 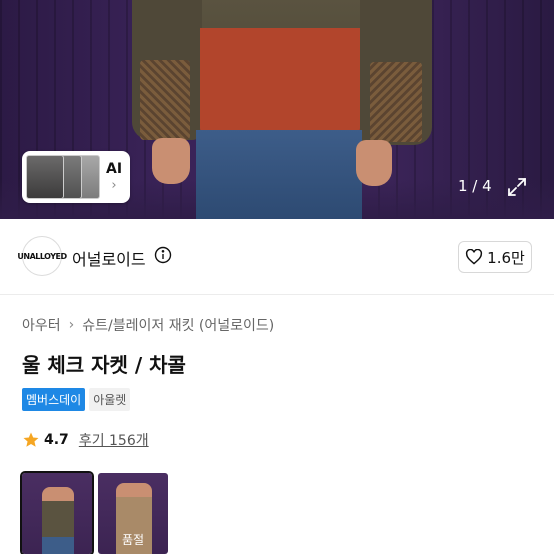 What do you see at coordinates (42, 256) in the screenshot?
I see `brand-logo: UNALLOYED` at bounding box center [42, 256].